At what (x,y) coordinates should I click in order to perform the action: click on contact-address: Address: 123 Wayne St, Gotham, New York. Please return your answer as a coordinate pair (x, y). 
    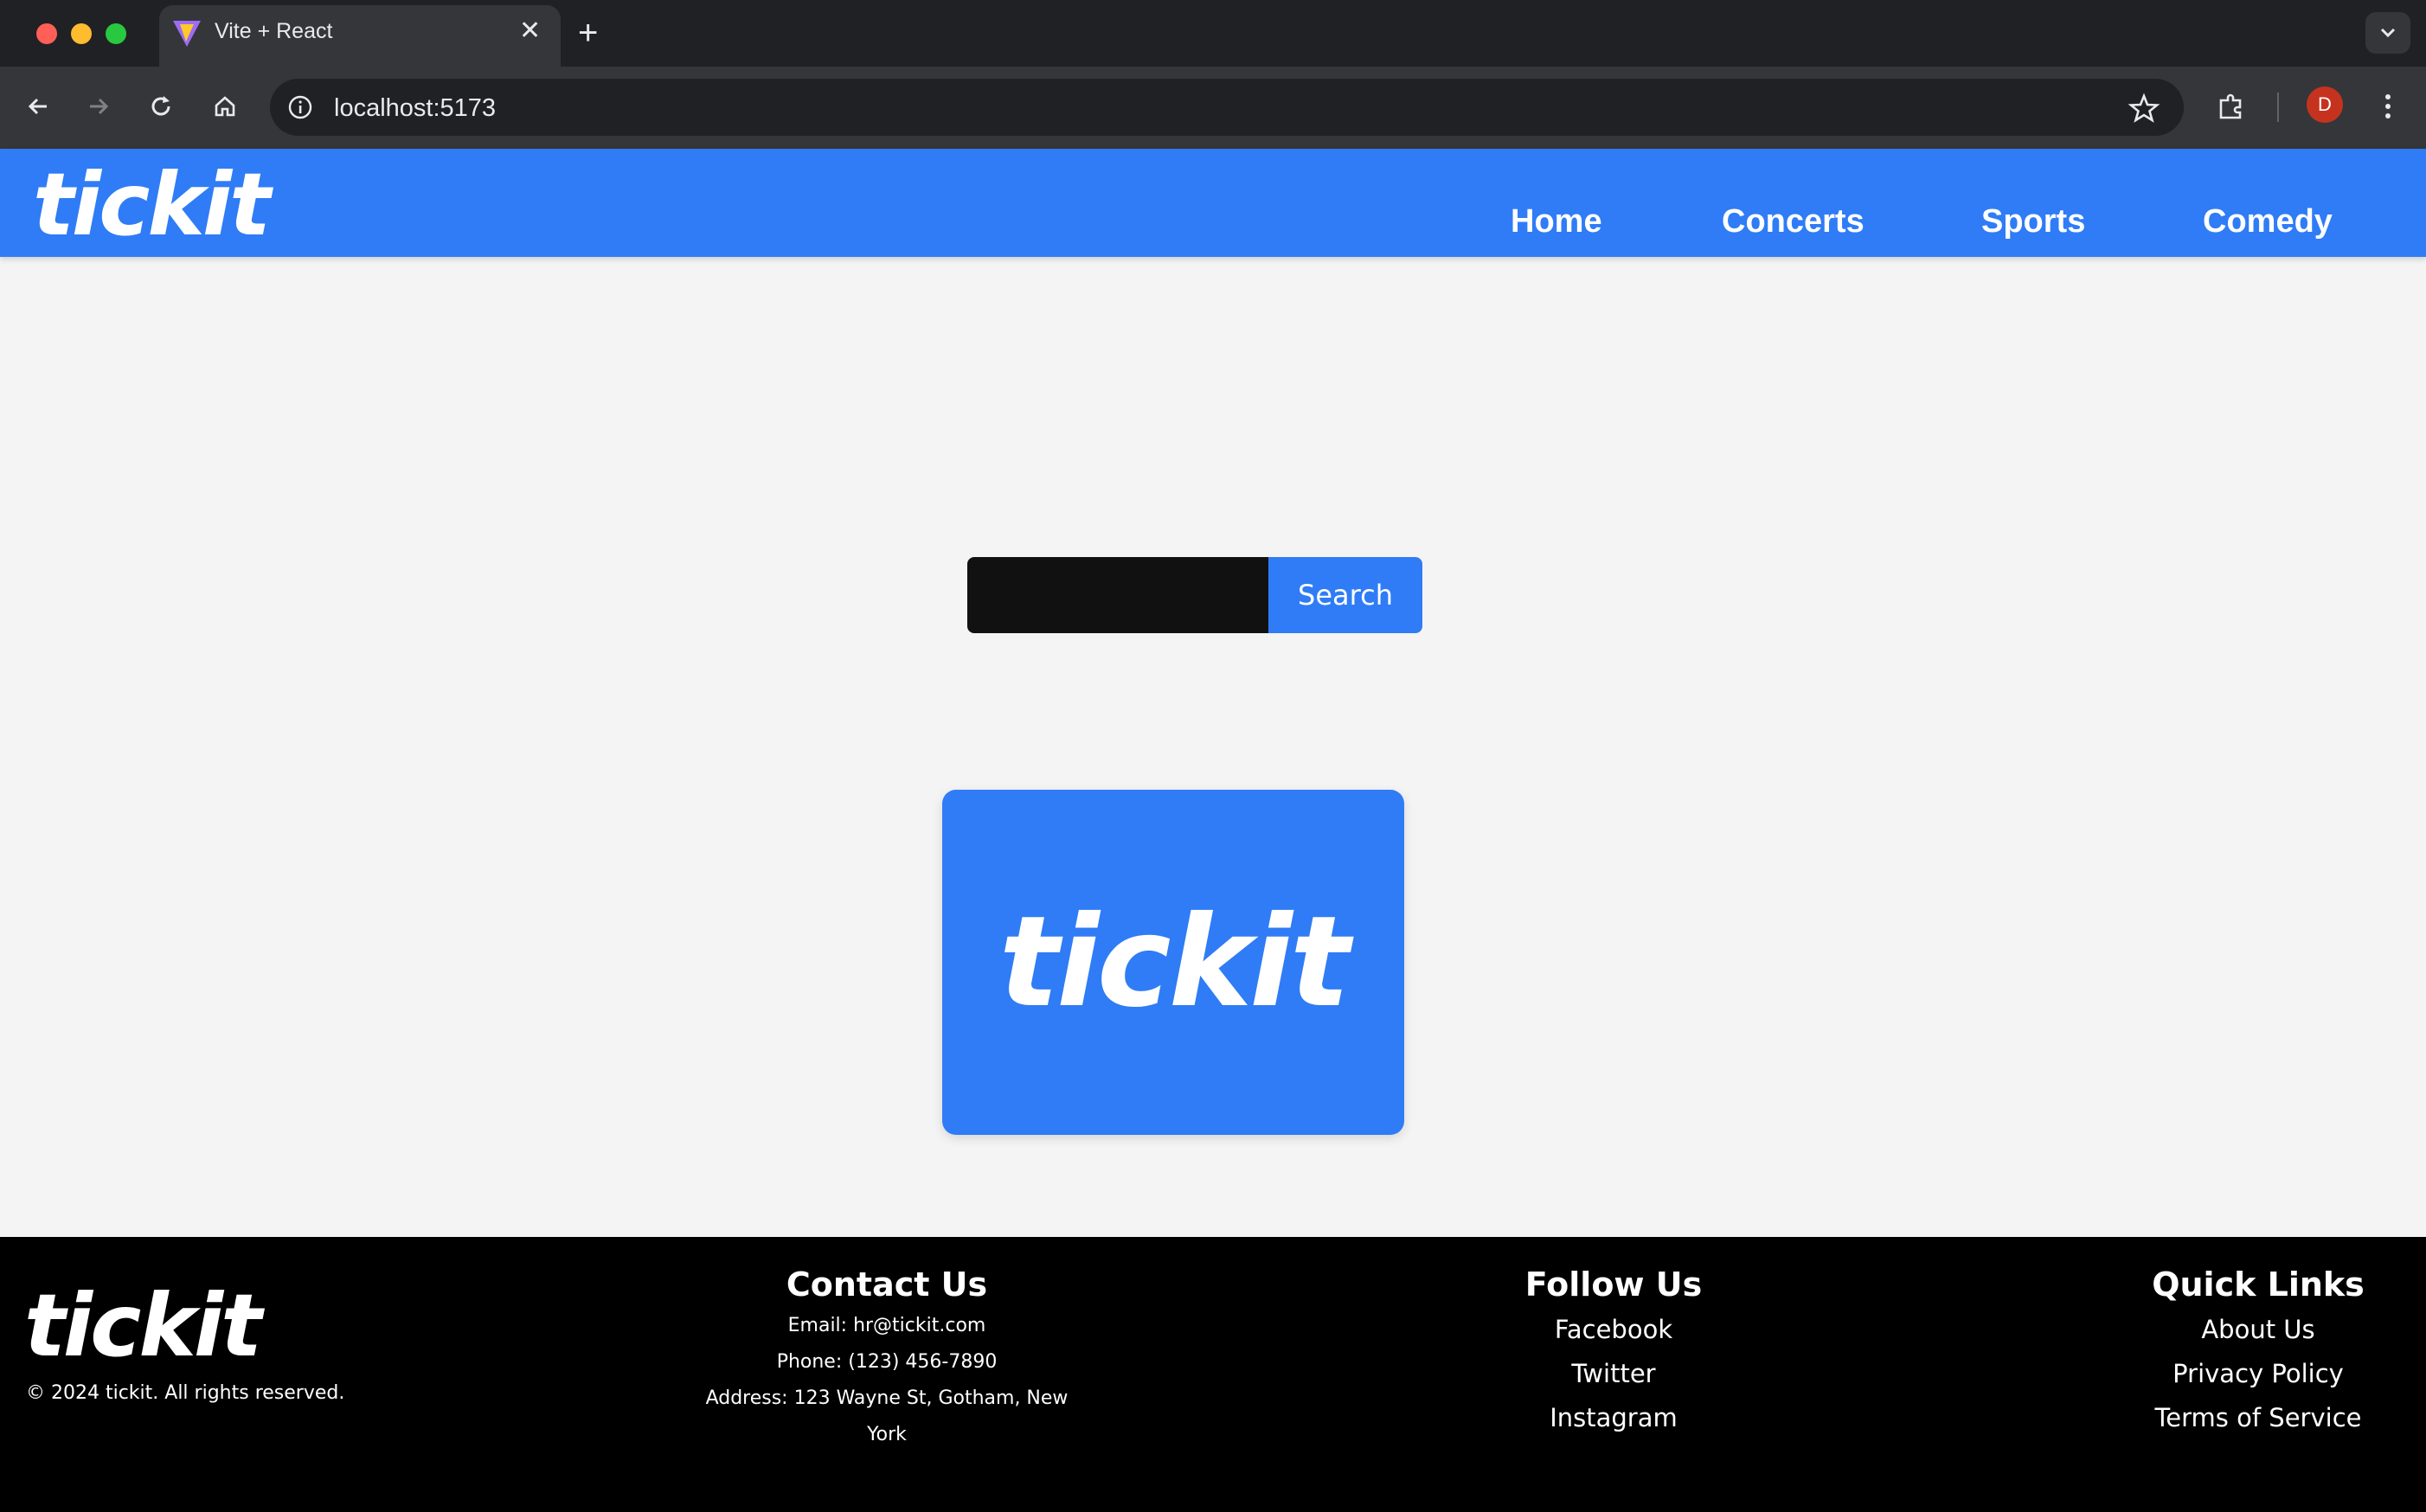
    Looking at the image, I should click on (887, 1416).